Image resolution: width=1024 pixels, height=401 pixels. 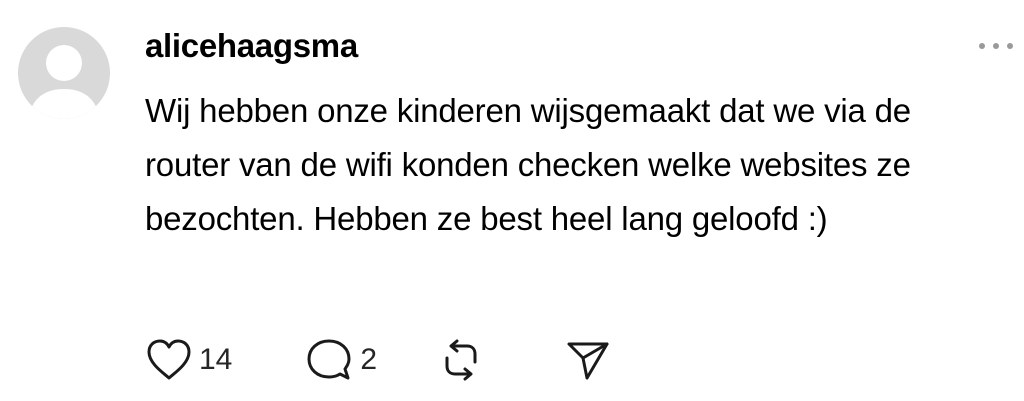 What do you see at coordinates (996, 46) in the screenshot?
I see `more-icon` at bounding box center [996, 46].